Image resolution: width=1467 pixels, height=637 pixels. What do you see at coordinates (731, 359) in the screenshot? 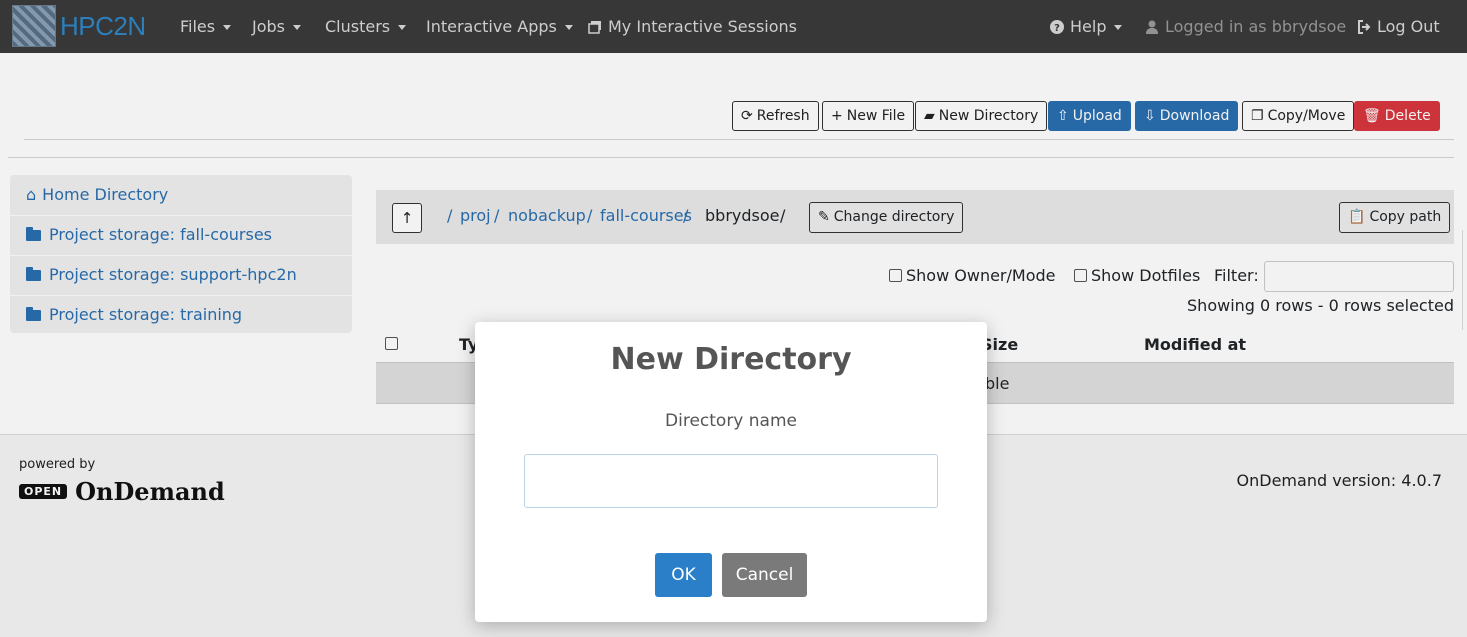
I see `dialog-title: New Directory` at bounding box center [731, 359].